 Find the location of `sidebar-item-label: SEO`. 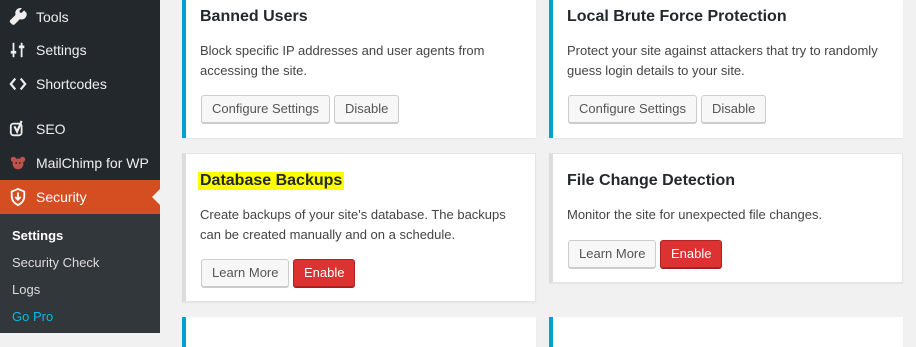

sidebar-item-label: SEO is located at coordinates (51, 129).